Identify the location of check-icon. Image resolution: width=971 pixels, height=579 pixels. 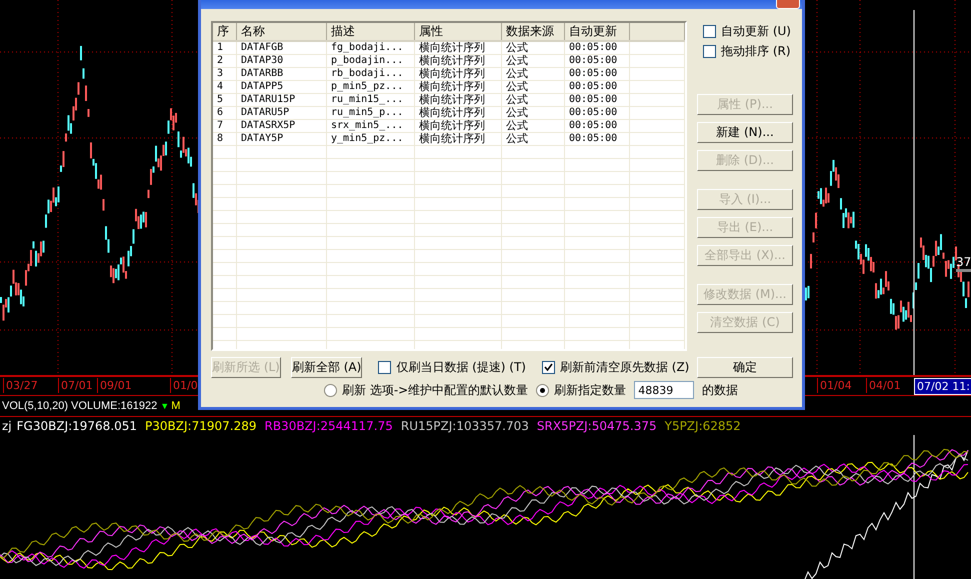
(548, 367).